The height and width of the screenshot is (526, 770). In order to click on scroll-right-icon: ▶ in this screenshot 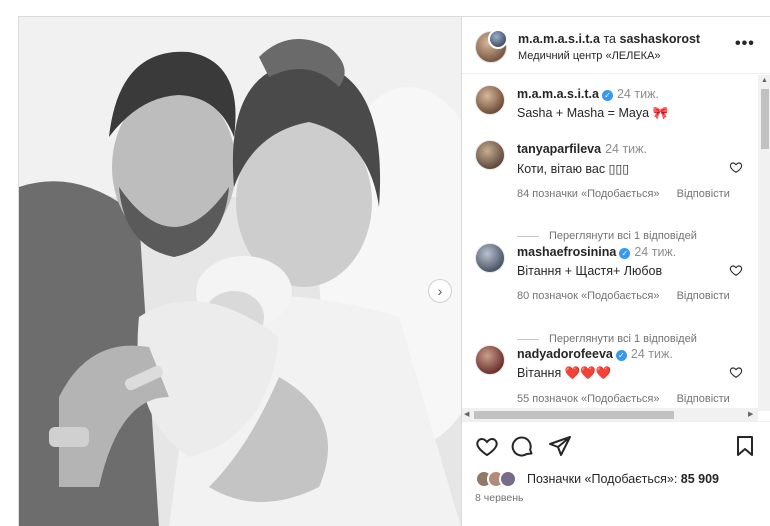, I will do `click(750, 414)`.